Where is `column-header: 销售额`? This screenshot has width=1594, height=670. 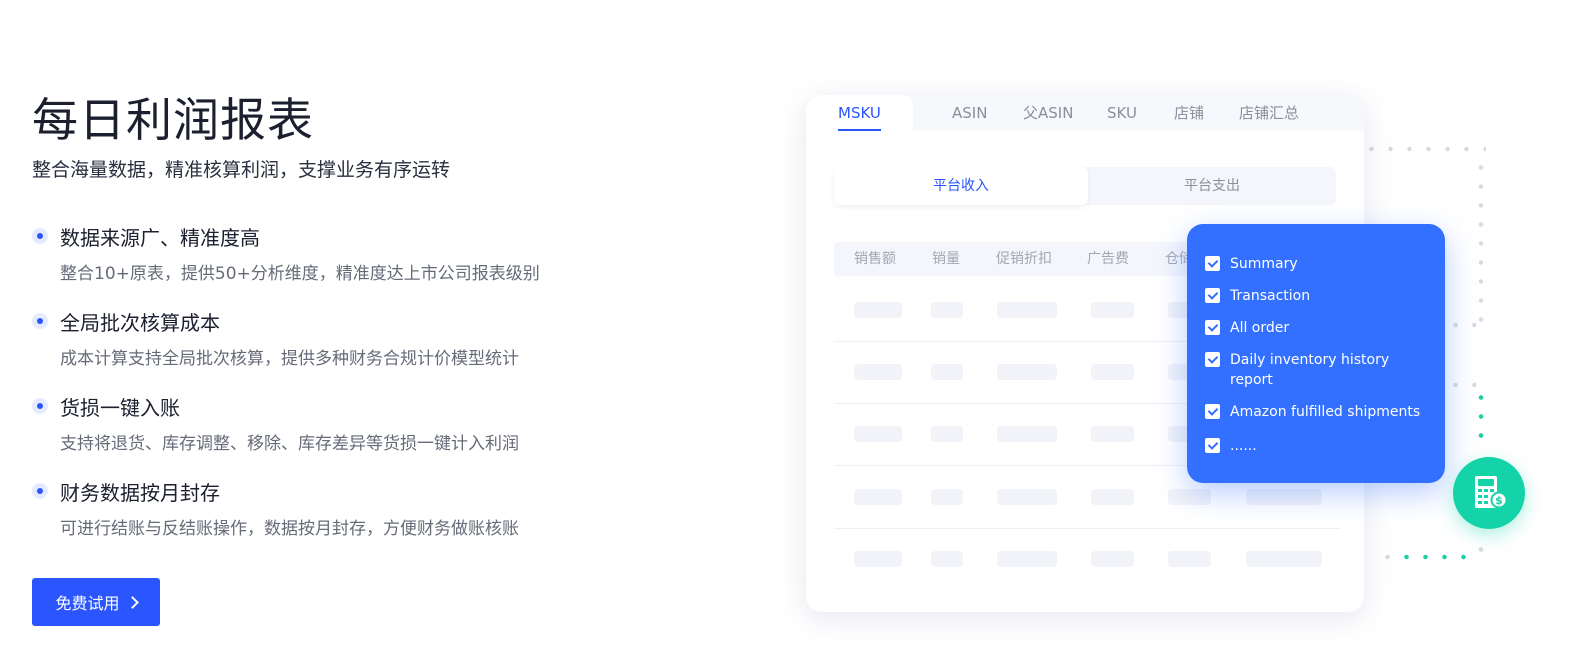 column-header: 销售额 is located at coordinates (875, 259).